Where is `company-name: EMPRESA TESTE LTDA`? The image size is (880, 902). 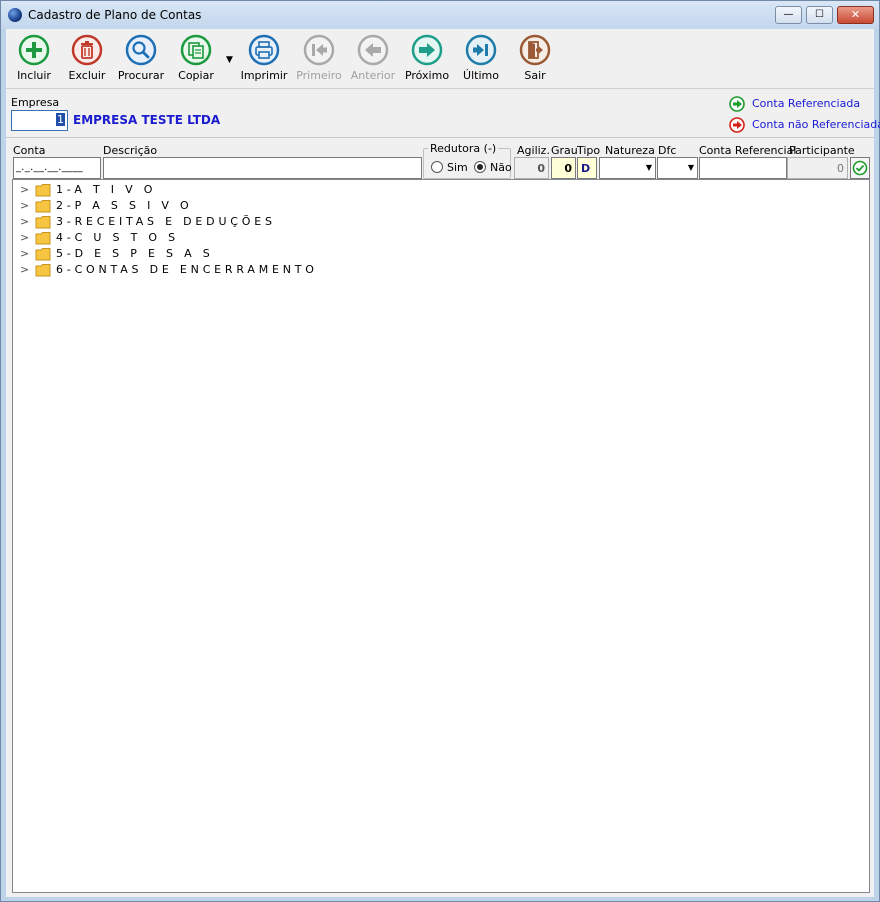
company-name: EMPRESA TESTE LTDA is located at coordinates (147, 120).